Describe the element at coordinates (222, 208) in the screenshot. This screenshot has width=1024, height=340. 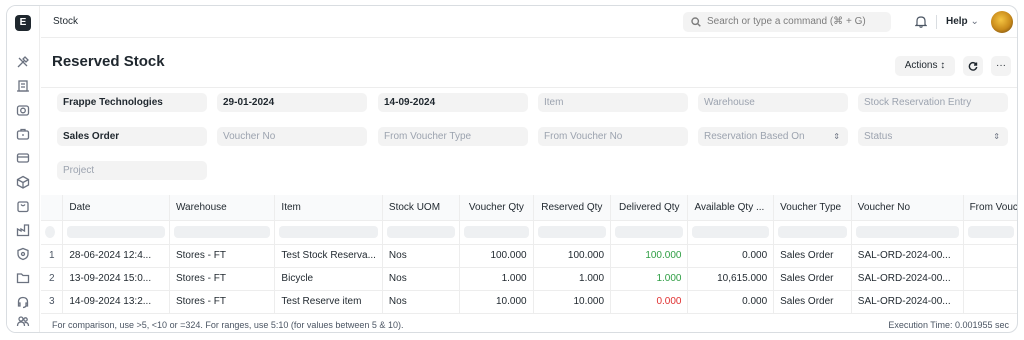
I see `column-header: Warehouse` at that location.